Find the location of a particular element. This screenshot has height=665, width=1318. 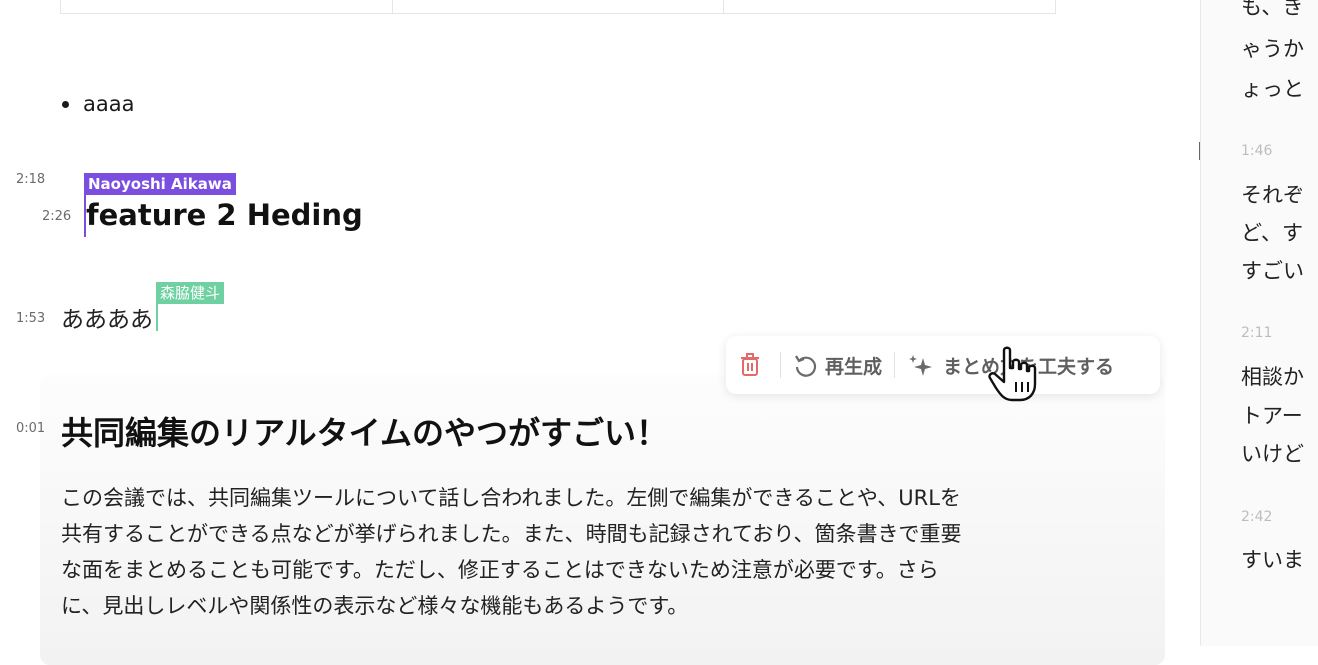

regenerate-button: 再生成 is located at coordinates (837, 365).